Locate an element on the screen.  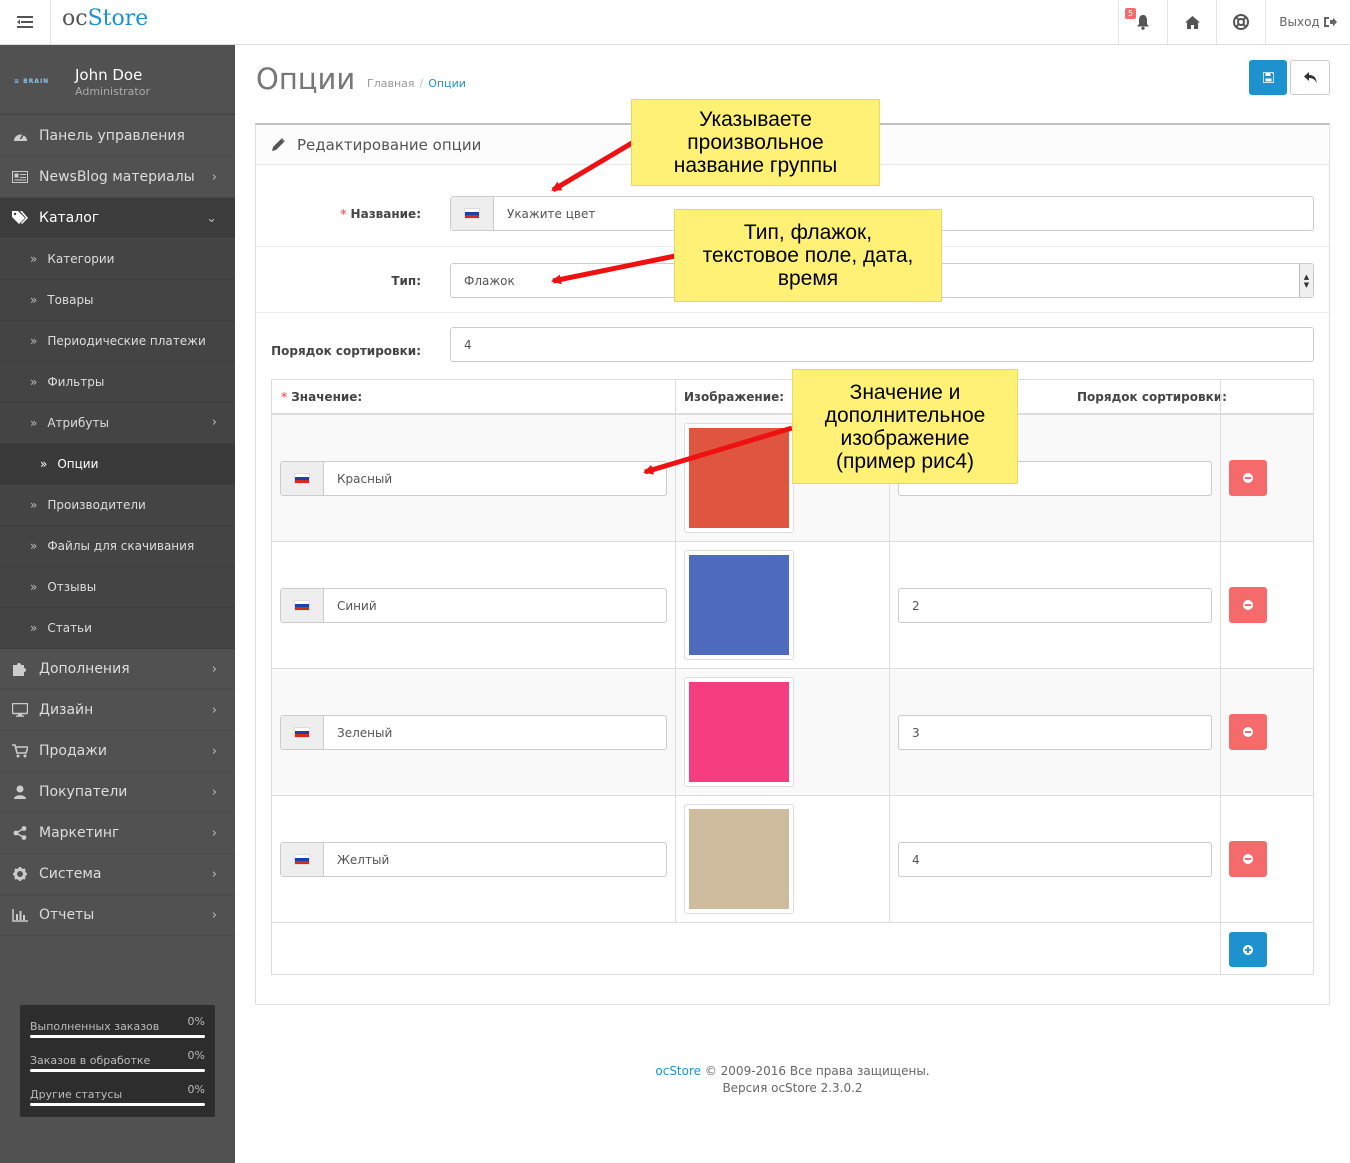
stat-label: Заказов в обработке is located at coordinates (90, 1060).